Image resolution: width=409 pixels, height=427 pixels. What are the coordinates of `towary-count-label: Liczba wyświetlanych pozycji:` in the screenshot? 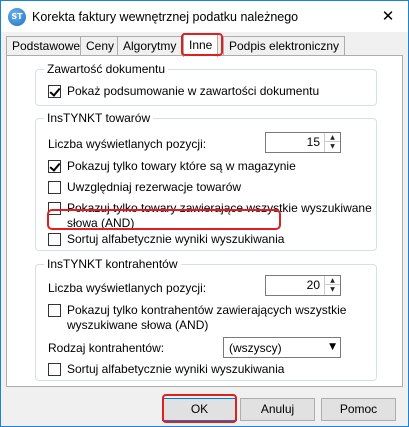 It's located at (127, 144).